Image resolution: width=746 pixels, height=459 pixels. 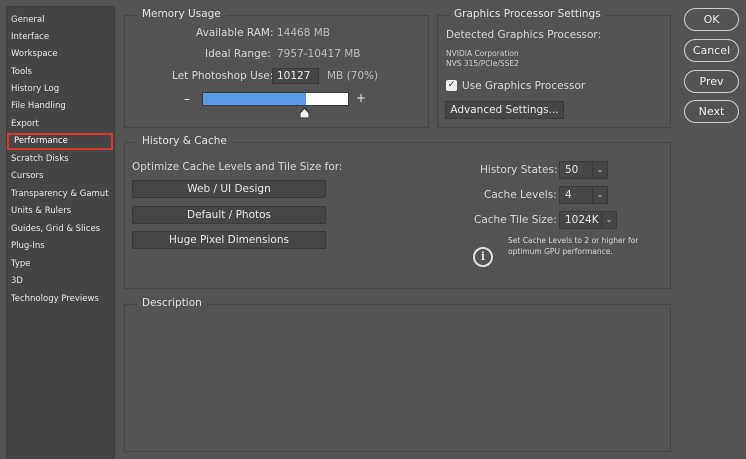 What do you see at coordinates (319, 54) in the screenshot?
I see `ideal-range-value: 7957-10417 MB` at bounding box center [319, 54].